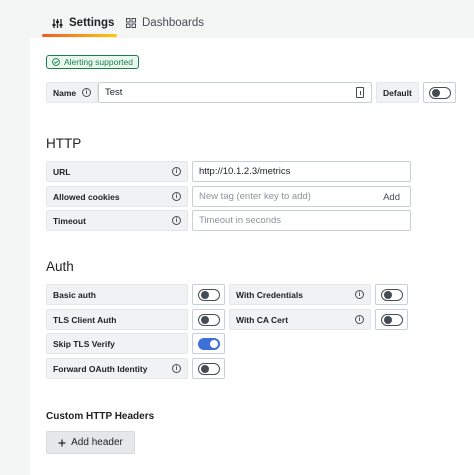  I want to click on url-input-value: http://10.1.2.3/metrics, so click(245, 171).